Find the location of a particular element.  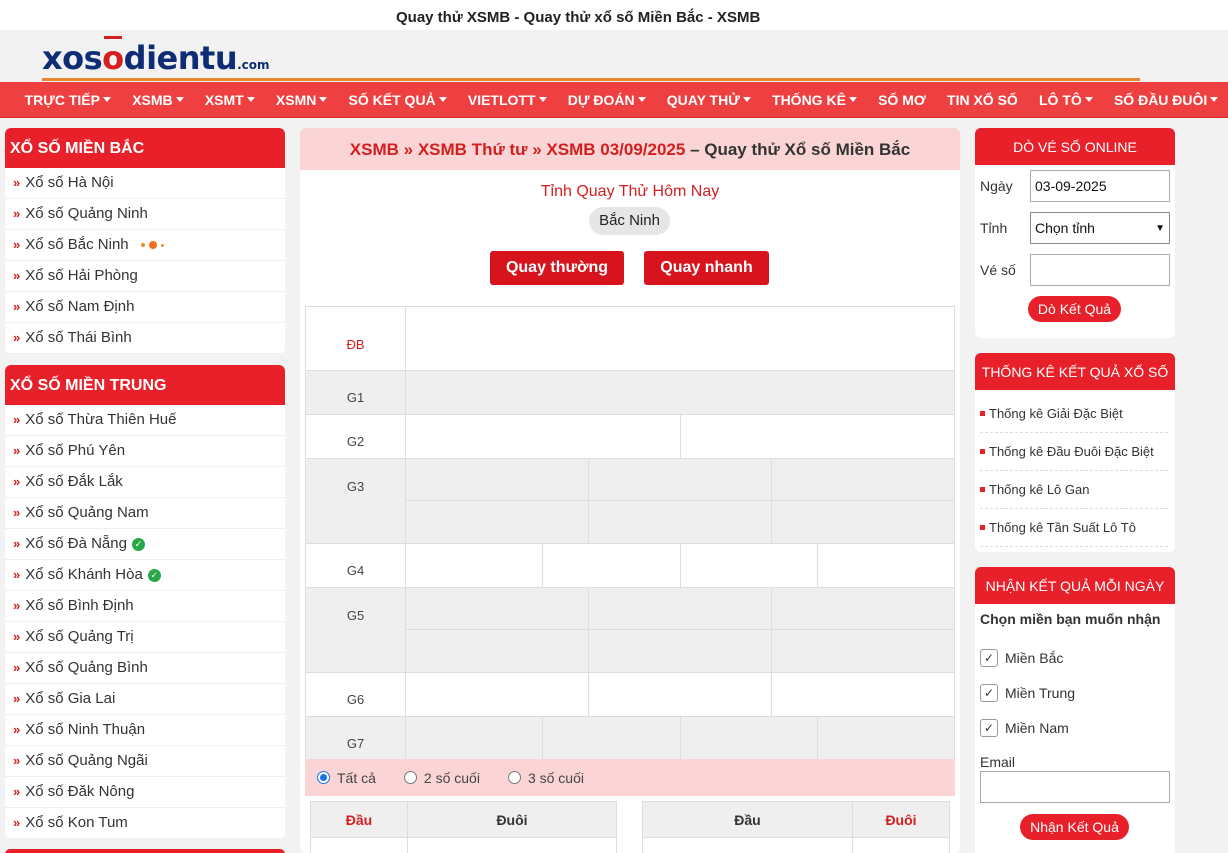

site-logo: xosodientu.com is located at coordinates (156, 59).